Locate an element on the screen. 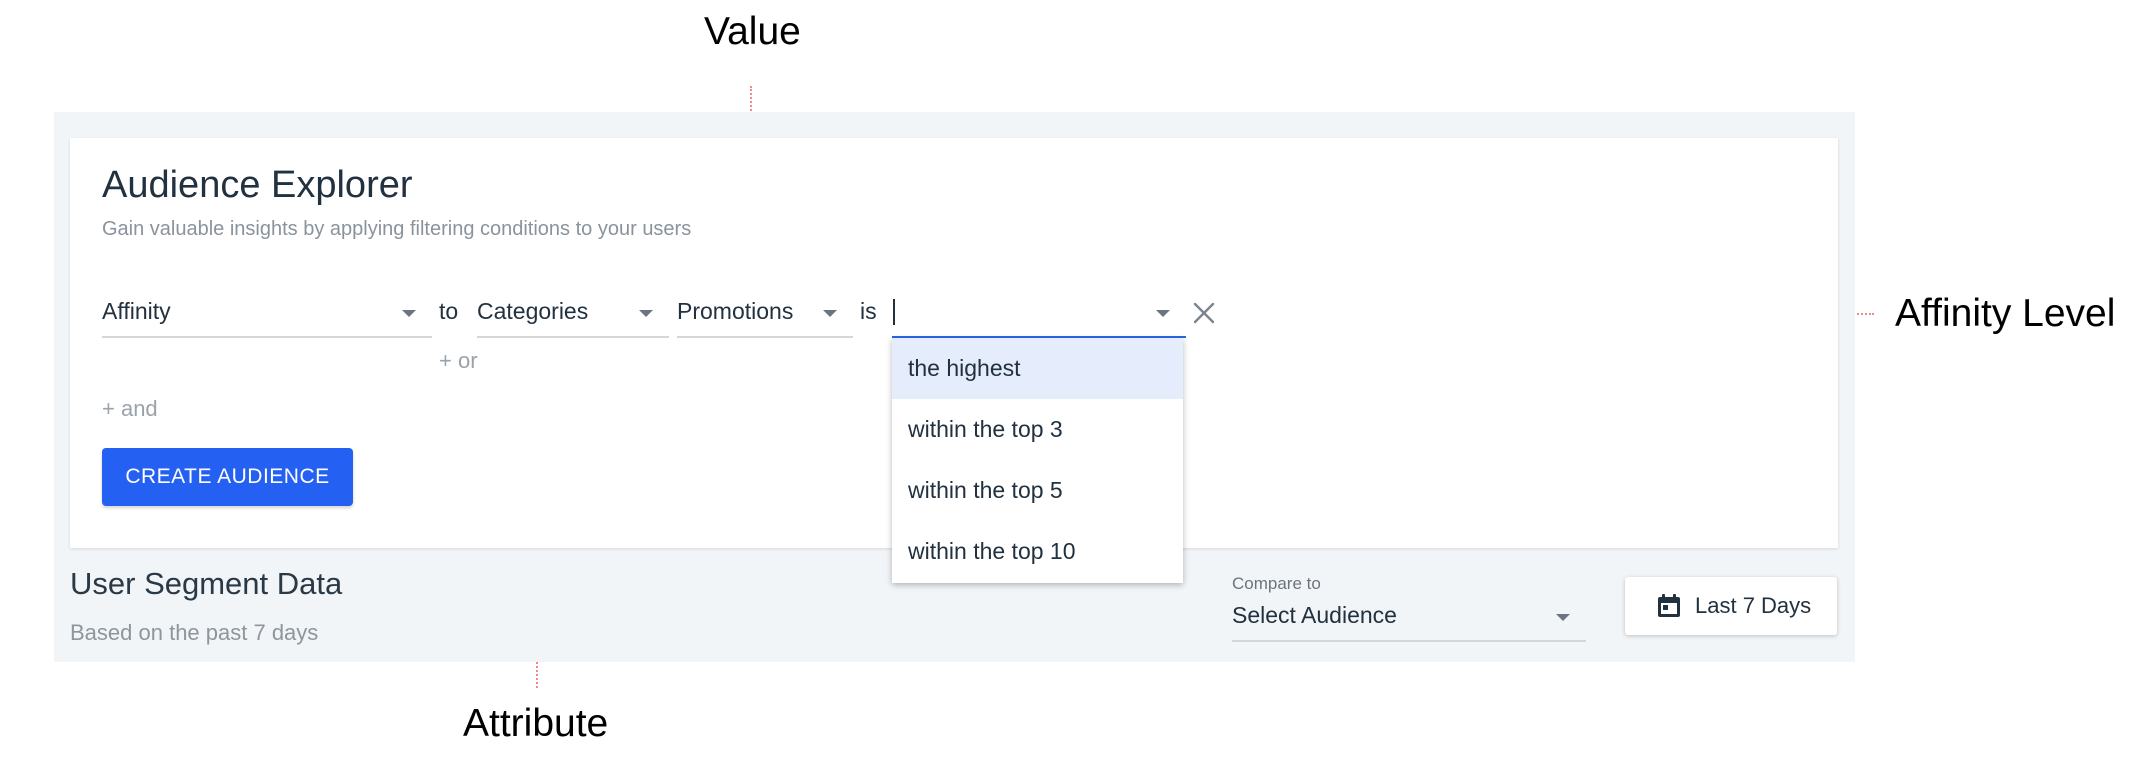 The width and height of the screenshot is (2142, 784). date-range-label: Last 7 Days is located at coordinates (1753, 605).